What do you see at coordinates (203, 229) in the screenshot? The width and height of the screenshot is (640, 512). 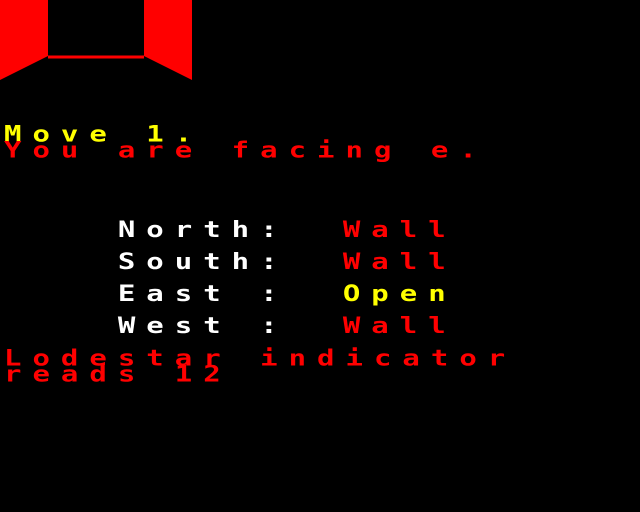 I see `direction-label: North:` at bounding box center [203, 229].